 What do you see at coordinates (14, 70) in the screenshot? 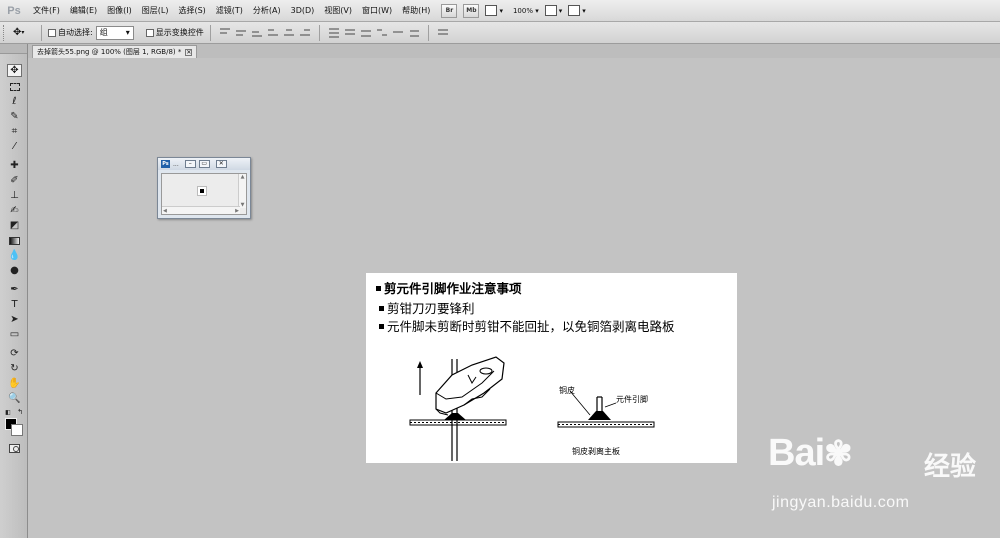
I see `move-tool-icon: ✥` at bounding box center [14, 70].